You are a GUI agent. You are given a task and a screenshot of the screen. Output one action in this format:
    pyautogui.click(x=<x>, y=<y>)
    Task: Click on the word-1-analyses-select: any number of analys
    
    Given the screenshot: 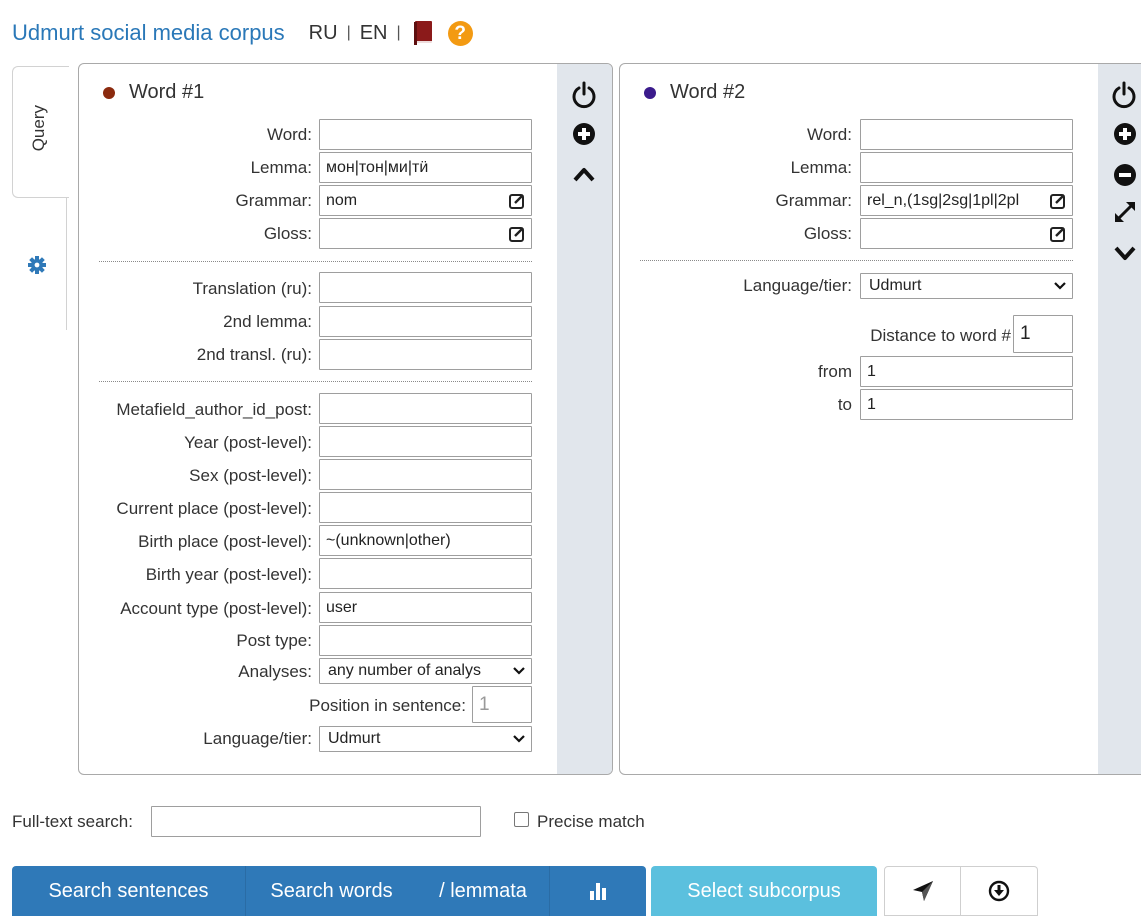 What is the action you would take?
    pyautogui.click(x=425, y=671)
    